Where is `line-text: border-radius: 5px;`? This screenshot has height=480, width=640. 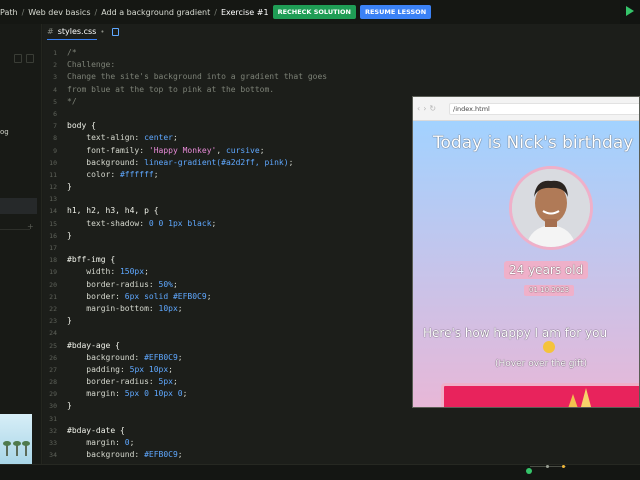
line-text: border-radius: 5px; is located at coordinates (122, 382).